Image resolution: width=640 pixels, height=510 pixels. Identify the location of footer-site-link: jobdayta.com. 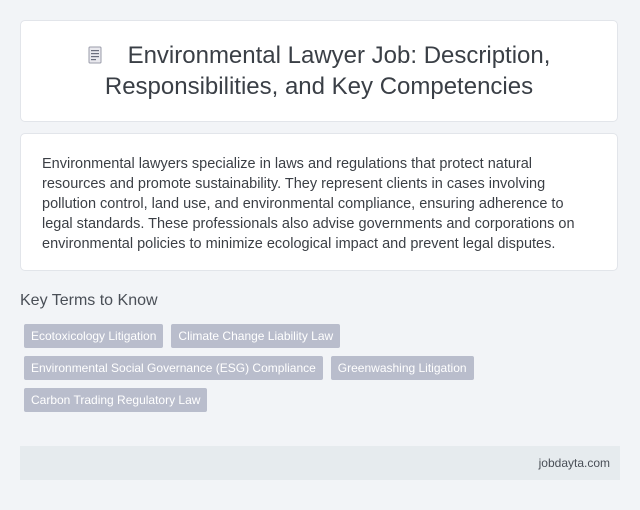
(574, 463).